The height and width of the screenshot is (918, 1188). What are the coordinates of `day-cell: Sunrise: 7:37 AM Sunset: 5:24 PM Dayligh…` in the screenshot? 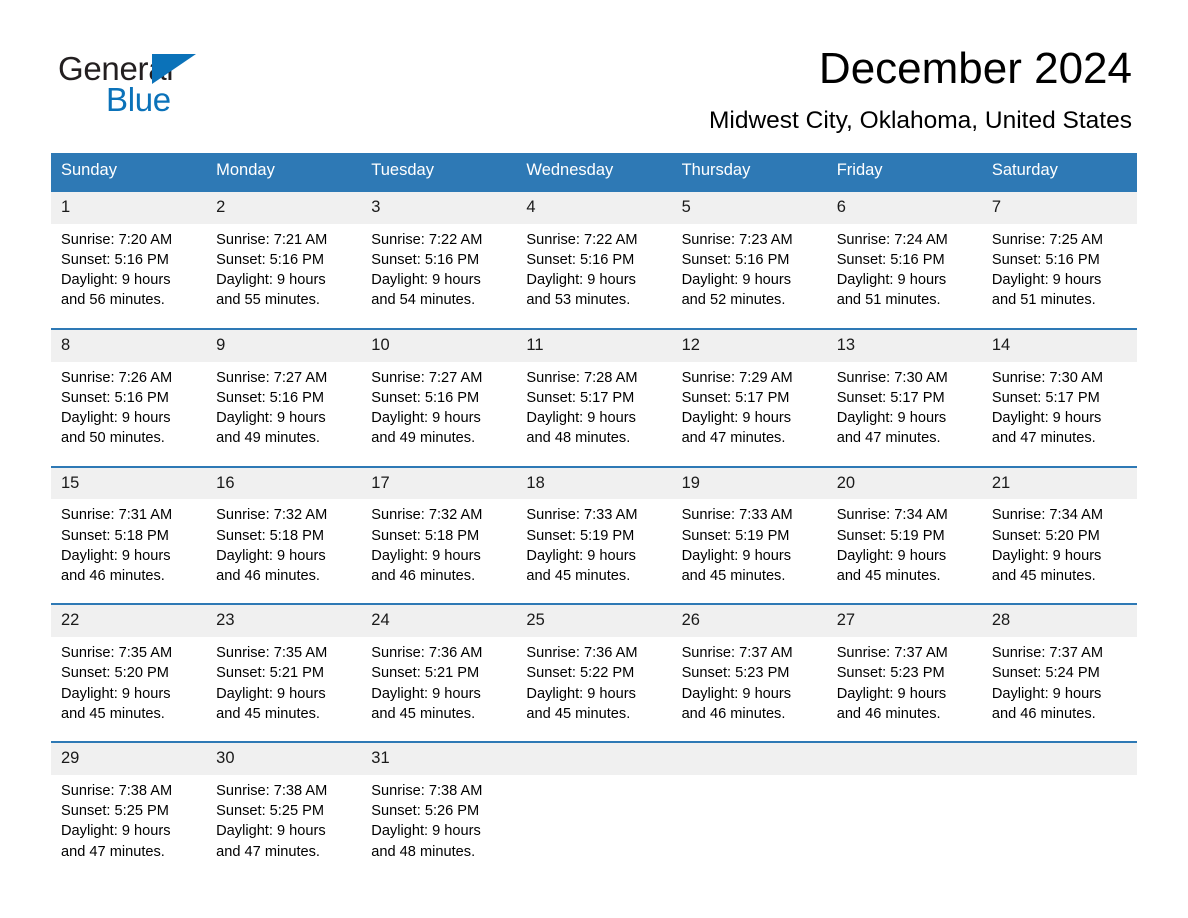 It's located at (1059, 689).